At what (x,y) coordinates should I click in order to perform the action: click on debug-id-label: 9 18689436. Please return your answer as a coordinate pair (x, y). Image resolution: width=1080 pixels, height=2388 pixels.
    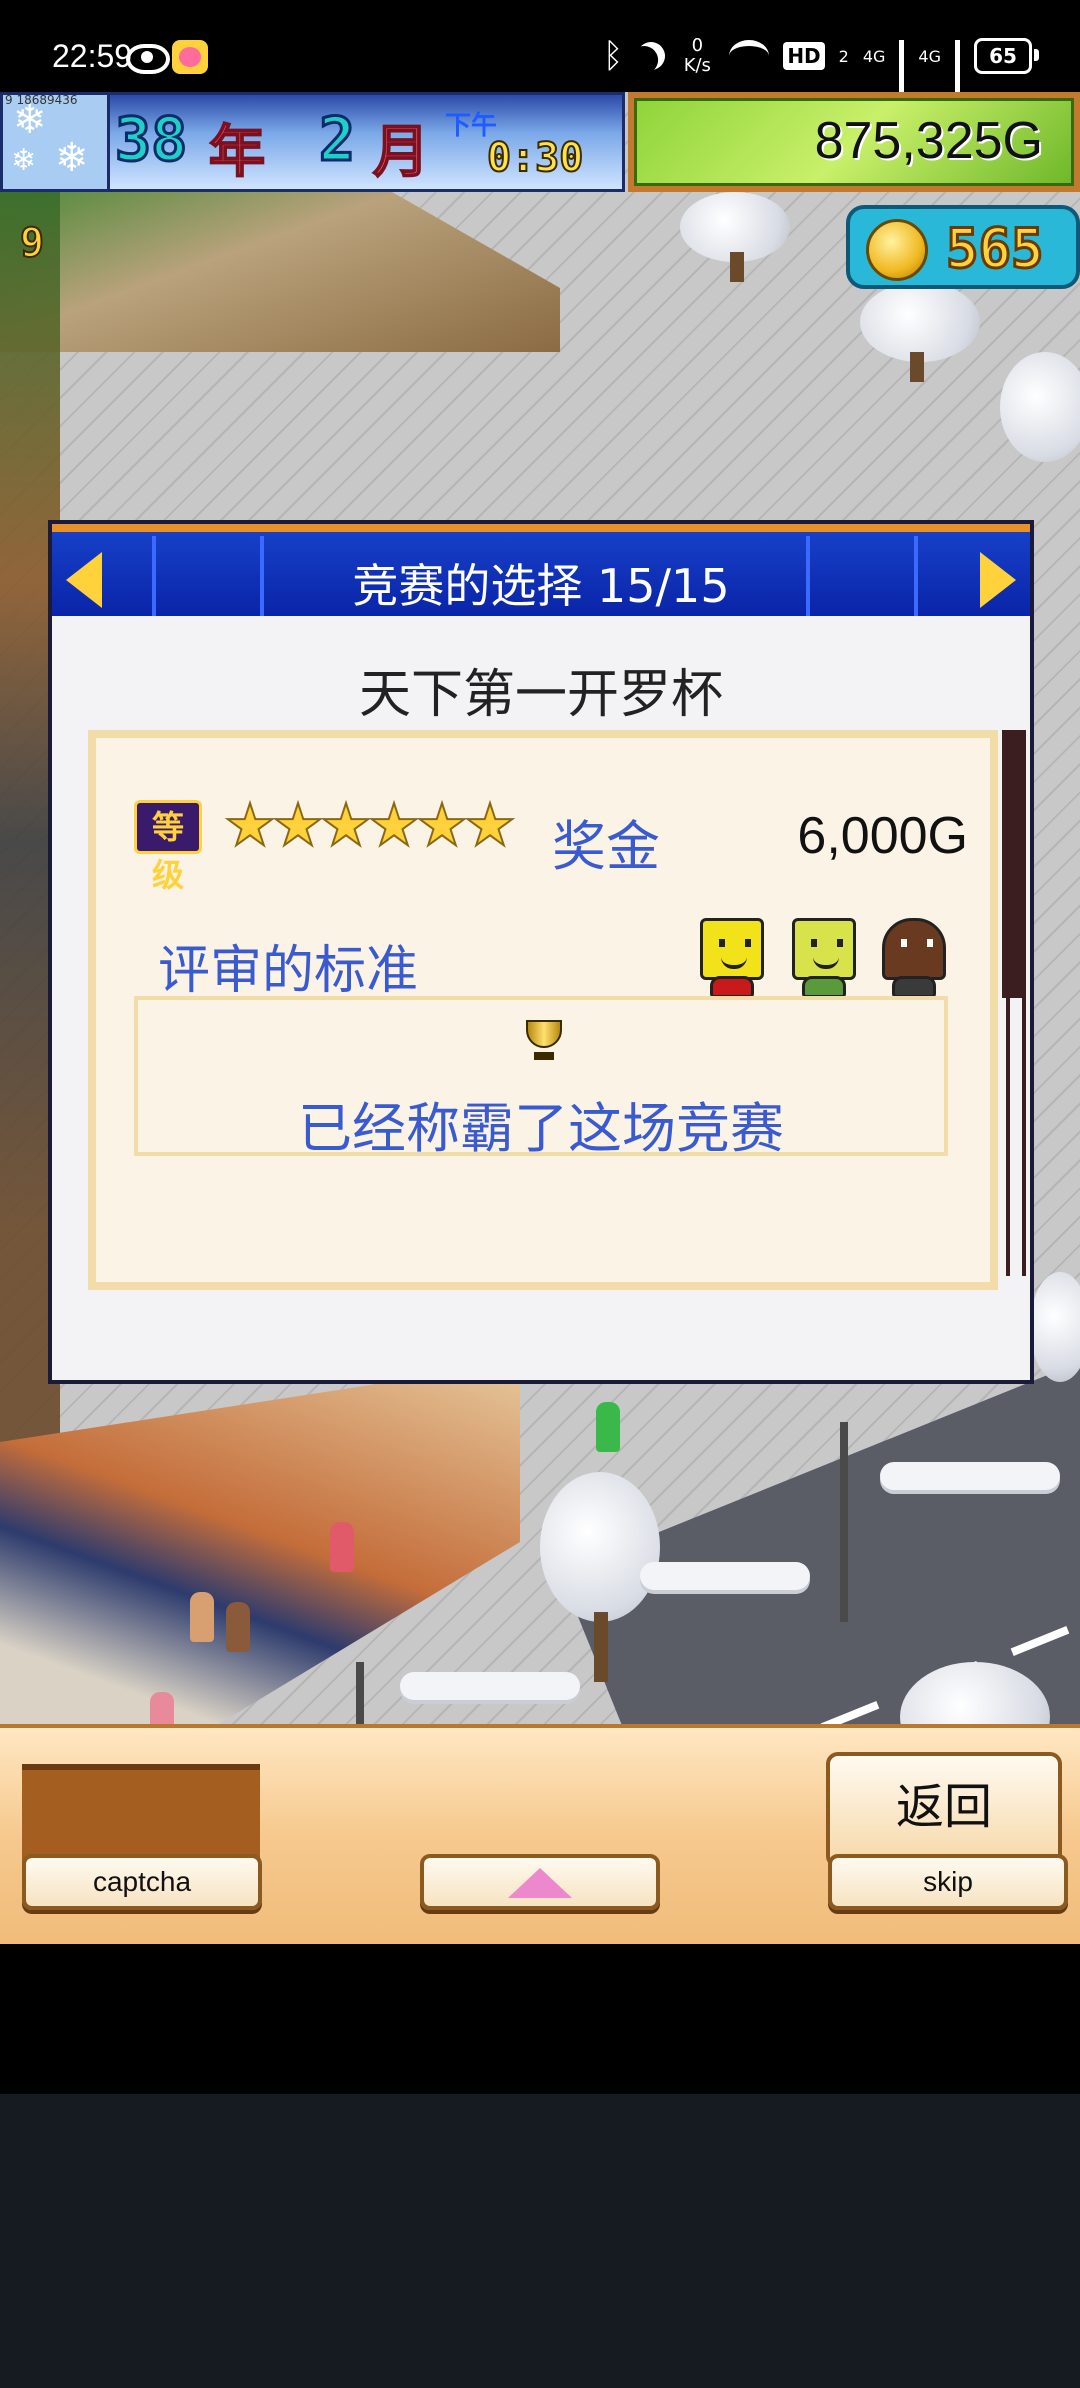
    Looking at the image, I should click on (41, 100).